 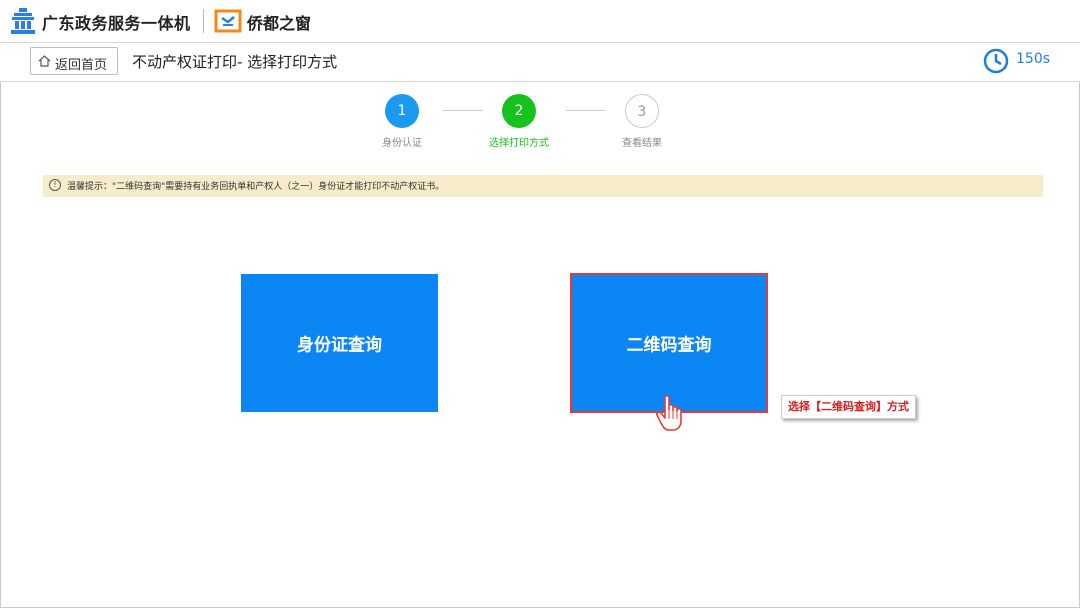 What do you see at coordinates (540, 62) in the screenshot?
I see `nav-bar: 返回首页 不动产权证打印- 选择打印方式 150s` at bounding box center [540, 62].